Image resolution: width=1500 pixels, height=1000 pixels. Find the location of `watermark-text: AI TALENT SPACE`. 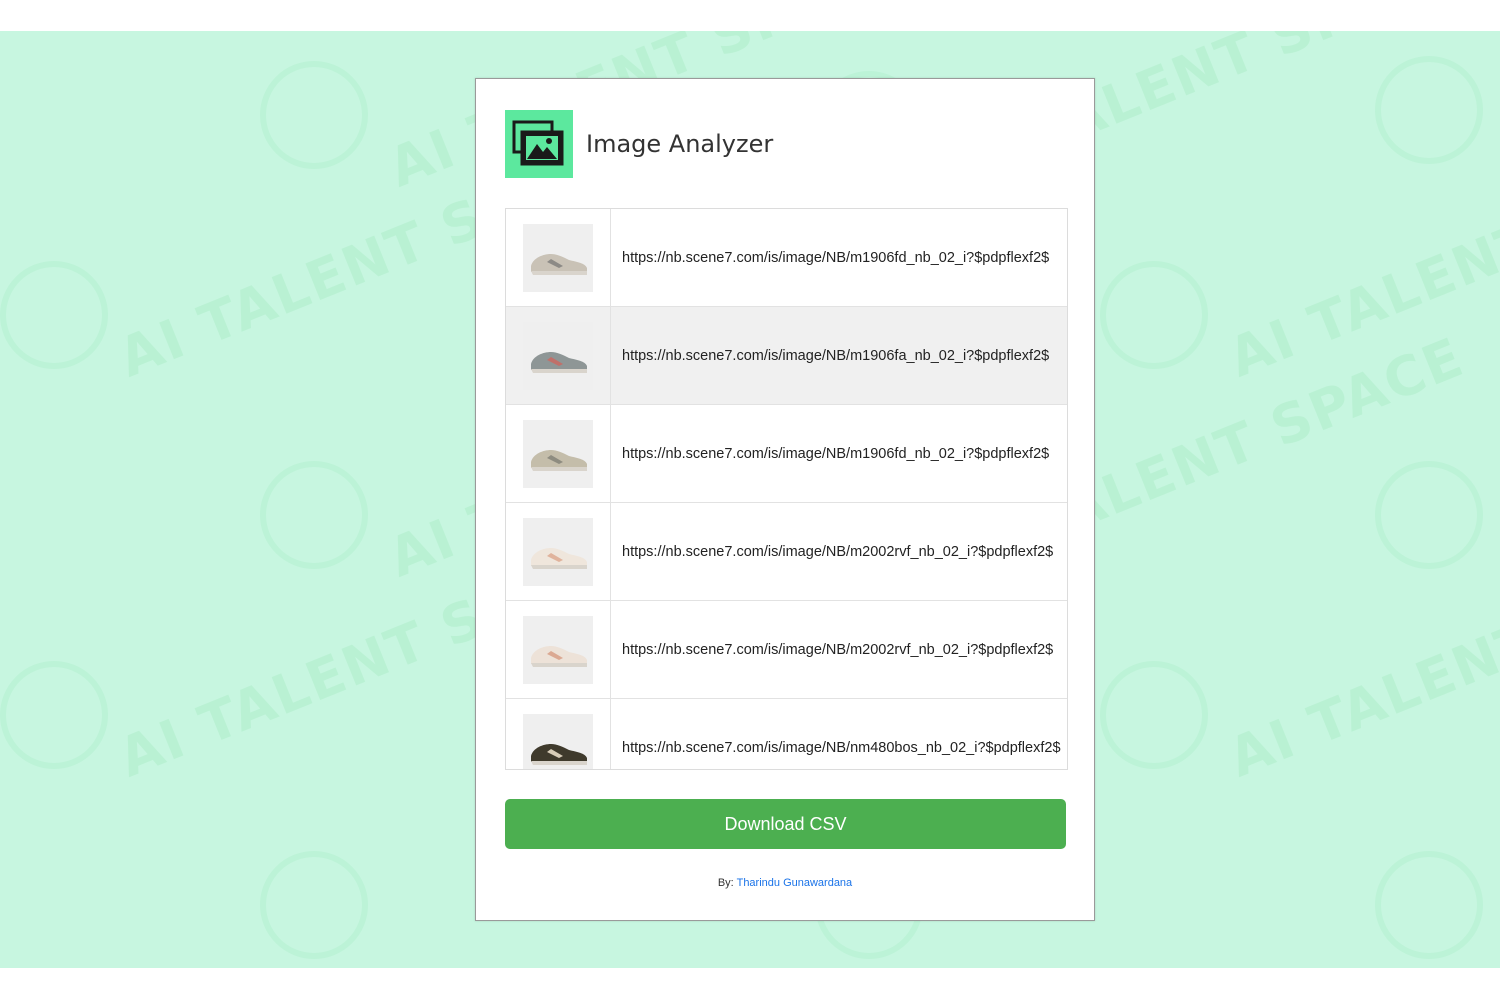

watermark-text: AI TALENT SPACE is located at coordinates (1360, 657).